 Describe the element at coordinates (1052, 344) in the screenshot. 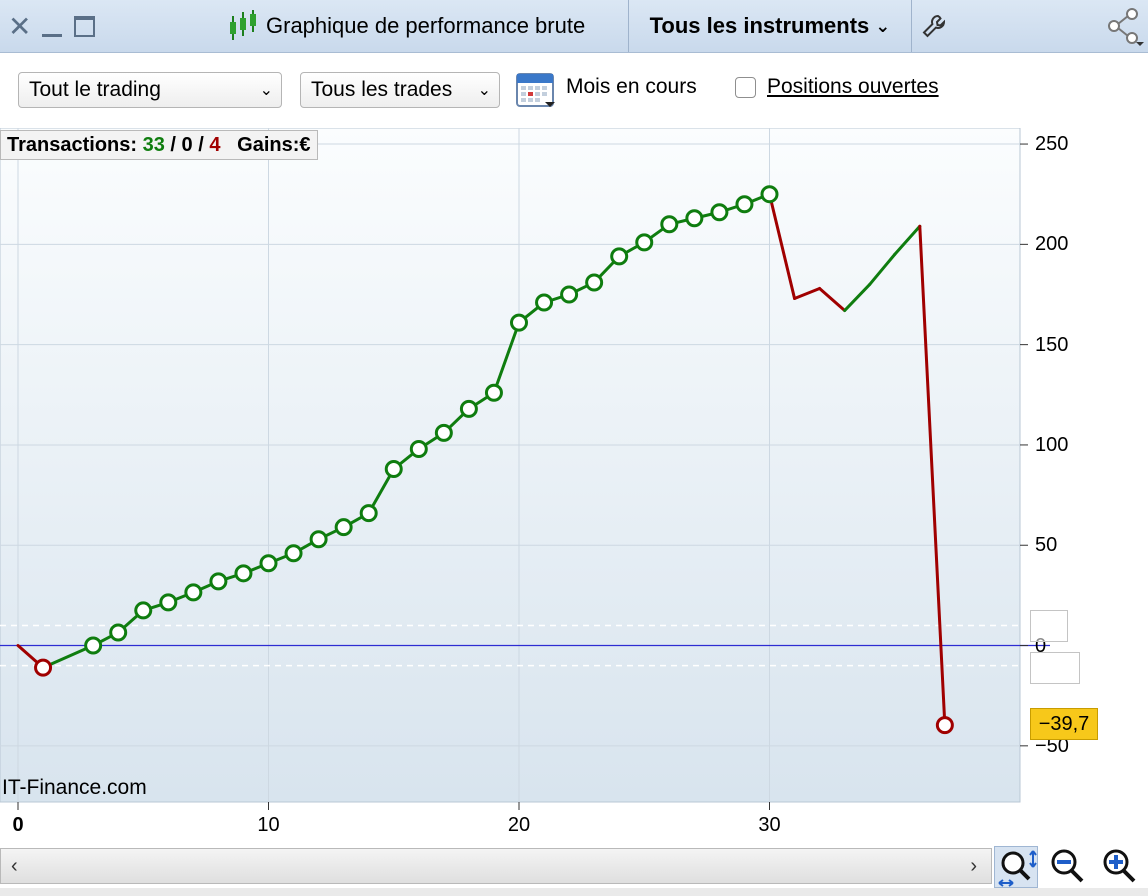

I see `y-tick-label: 150` at that location.